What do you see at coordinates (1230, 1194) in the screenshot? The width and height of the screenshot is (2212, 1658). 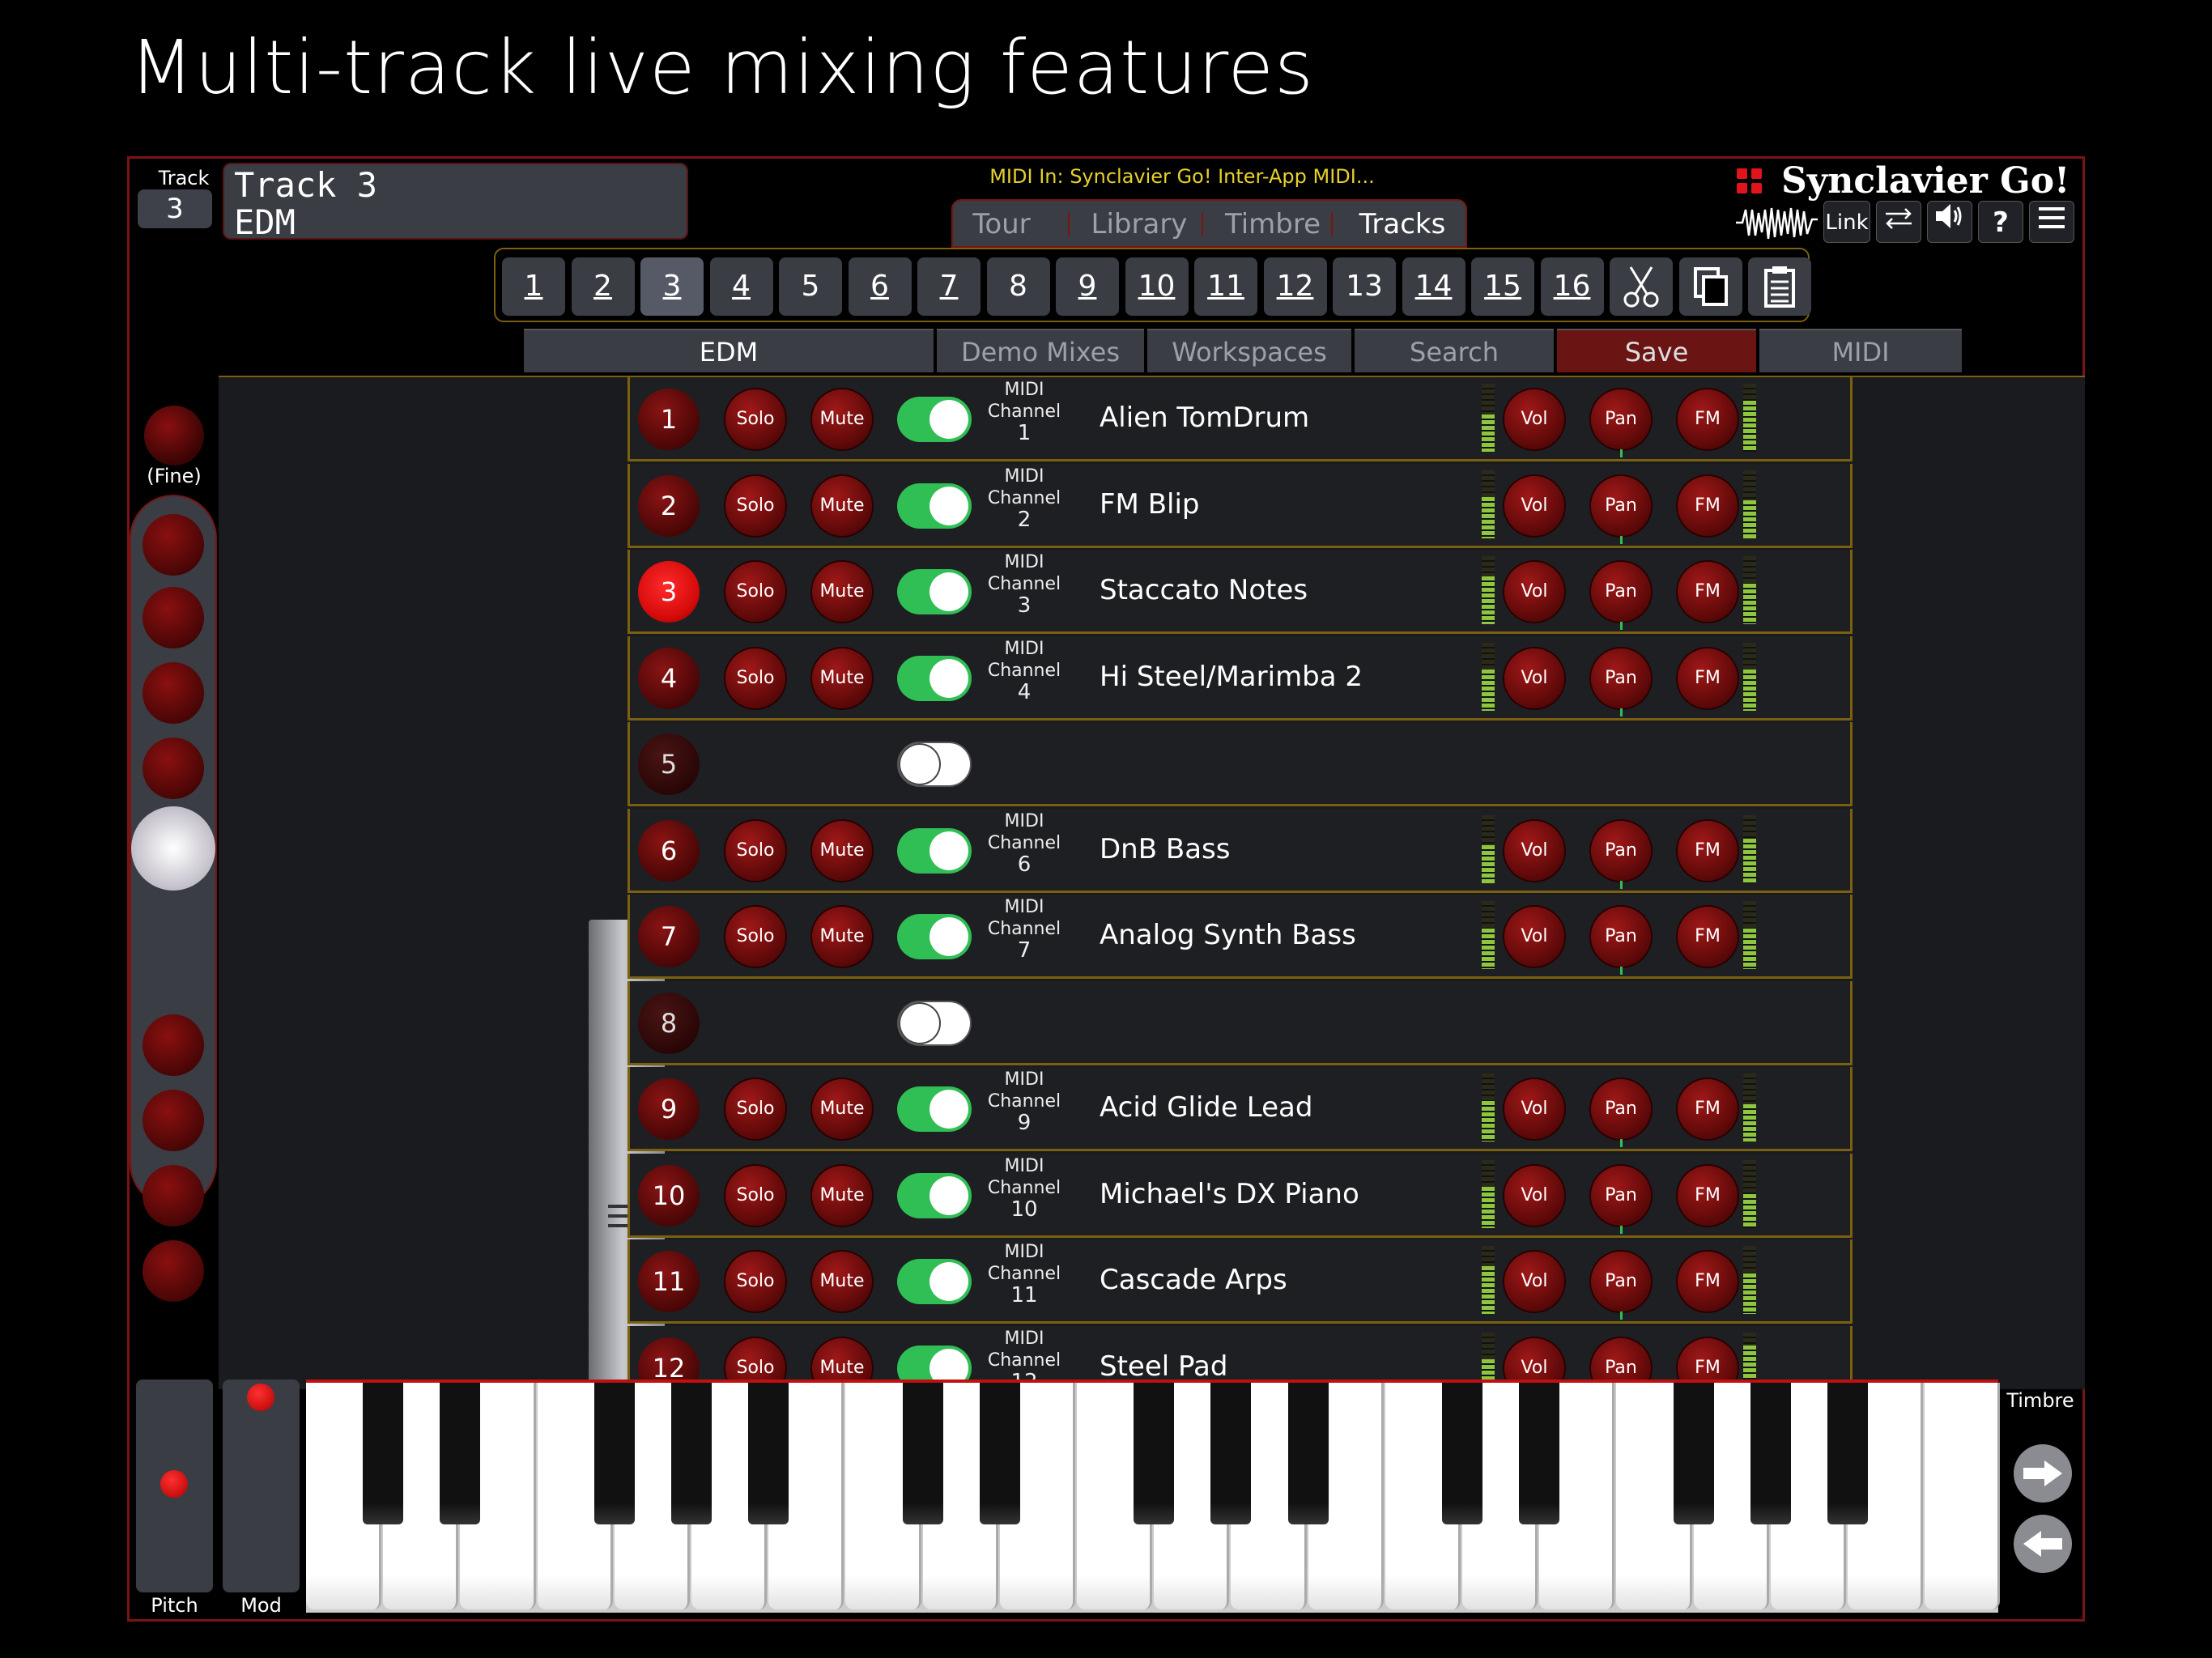 I see `track-timbre-name: Michael's DX Piano` at bounding box center [1230, 1194].